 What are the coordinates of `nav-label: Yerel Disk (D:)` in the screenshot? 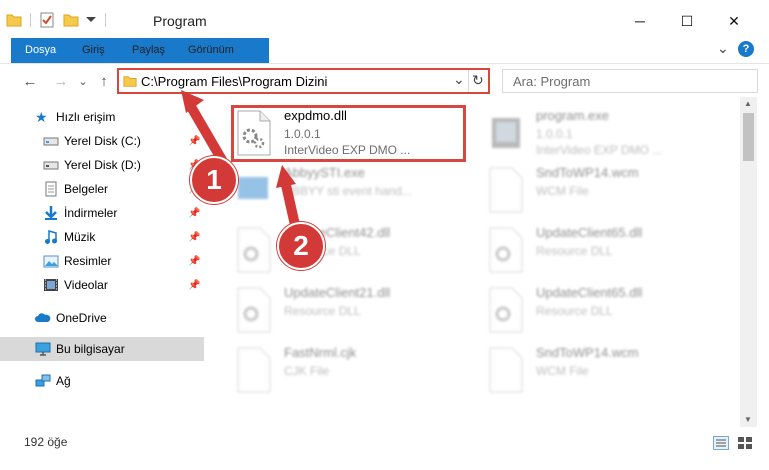 It's located at (102, 165).